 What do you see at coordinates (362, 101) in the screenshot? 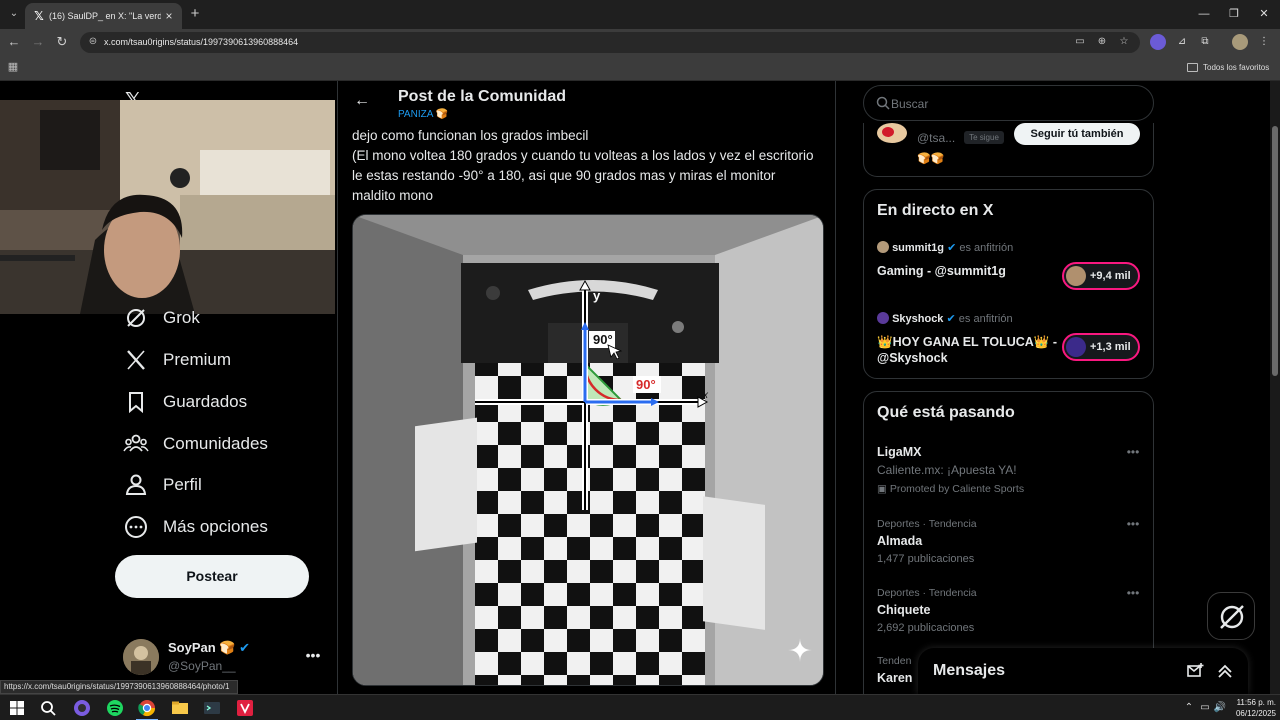
I see `back-arrow-icon: ←` at bounding box center [362, 101].